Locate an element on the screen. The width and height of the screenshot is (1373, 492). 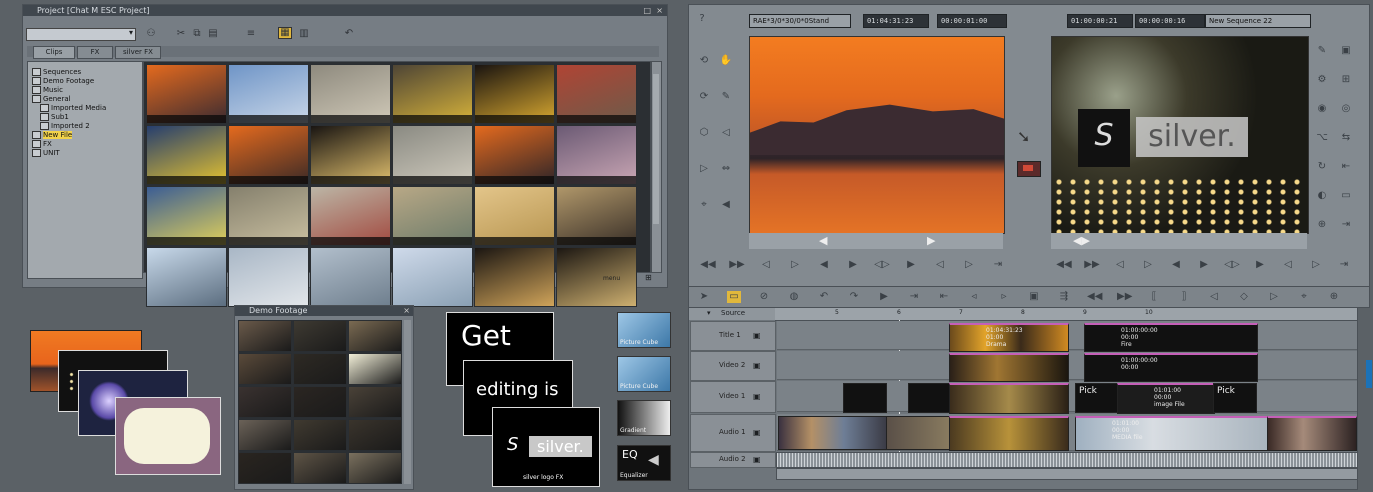
chevron-down-icon: ▾ is located at coordinates (709, 313).